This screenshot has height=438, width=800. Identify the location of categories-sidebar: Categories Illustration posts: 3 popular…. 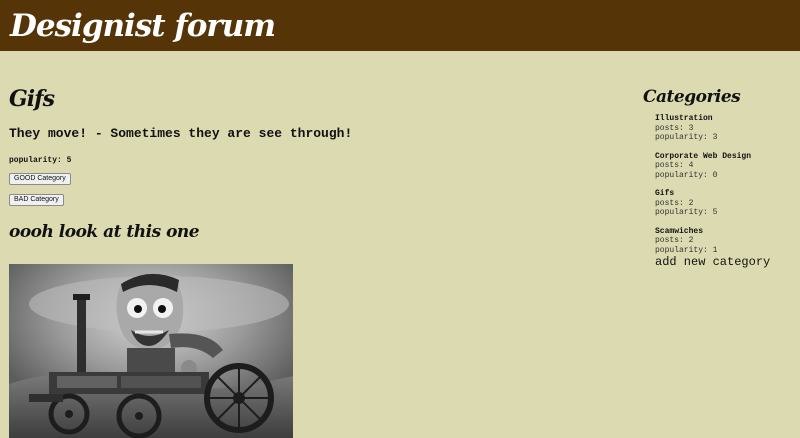
(718, 177).